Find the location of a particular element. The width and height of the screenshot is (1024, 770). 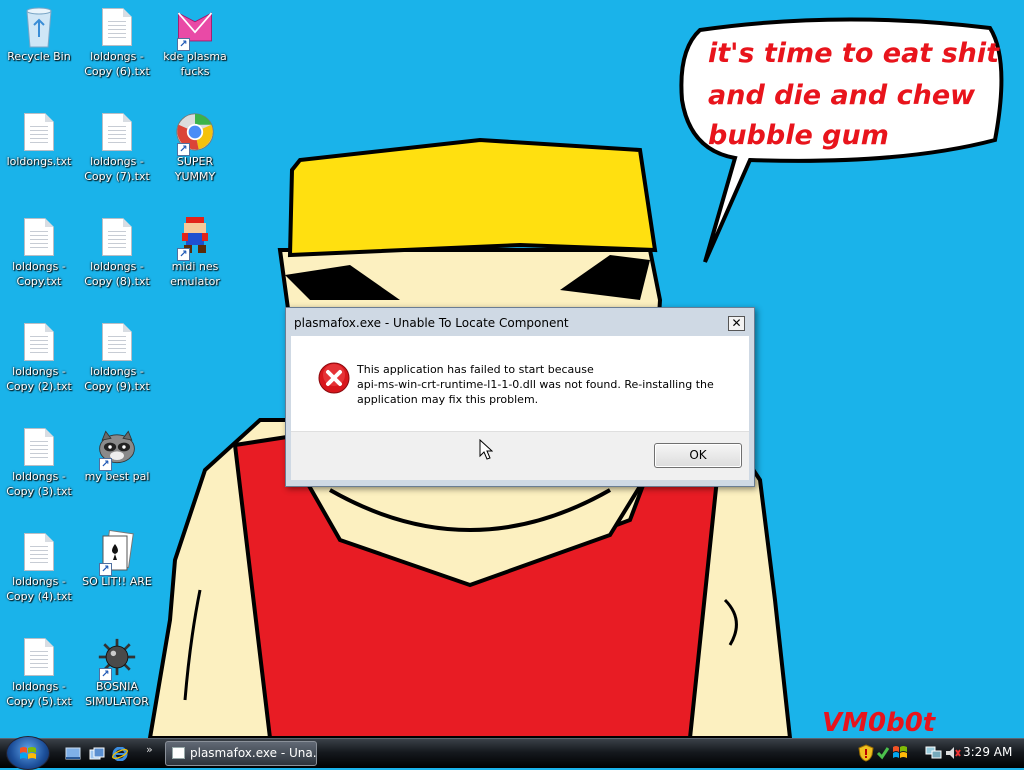

close-button: ✕ is located at coordinates (736, 323).